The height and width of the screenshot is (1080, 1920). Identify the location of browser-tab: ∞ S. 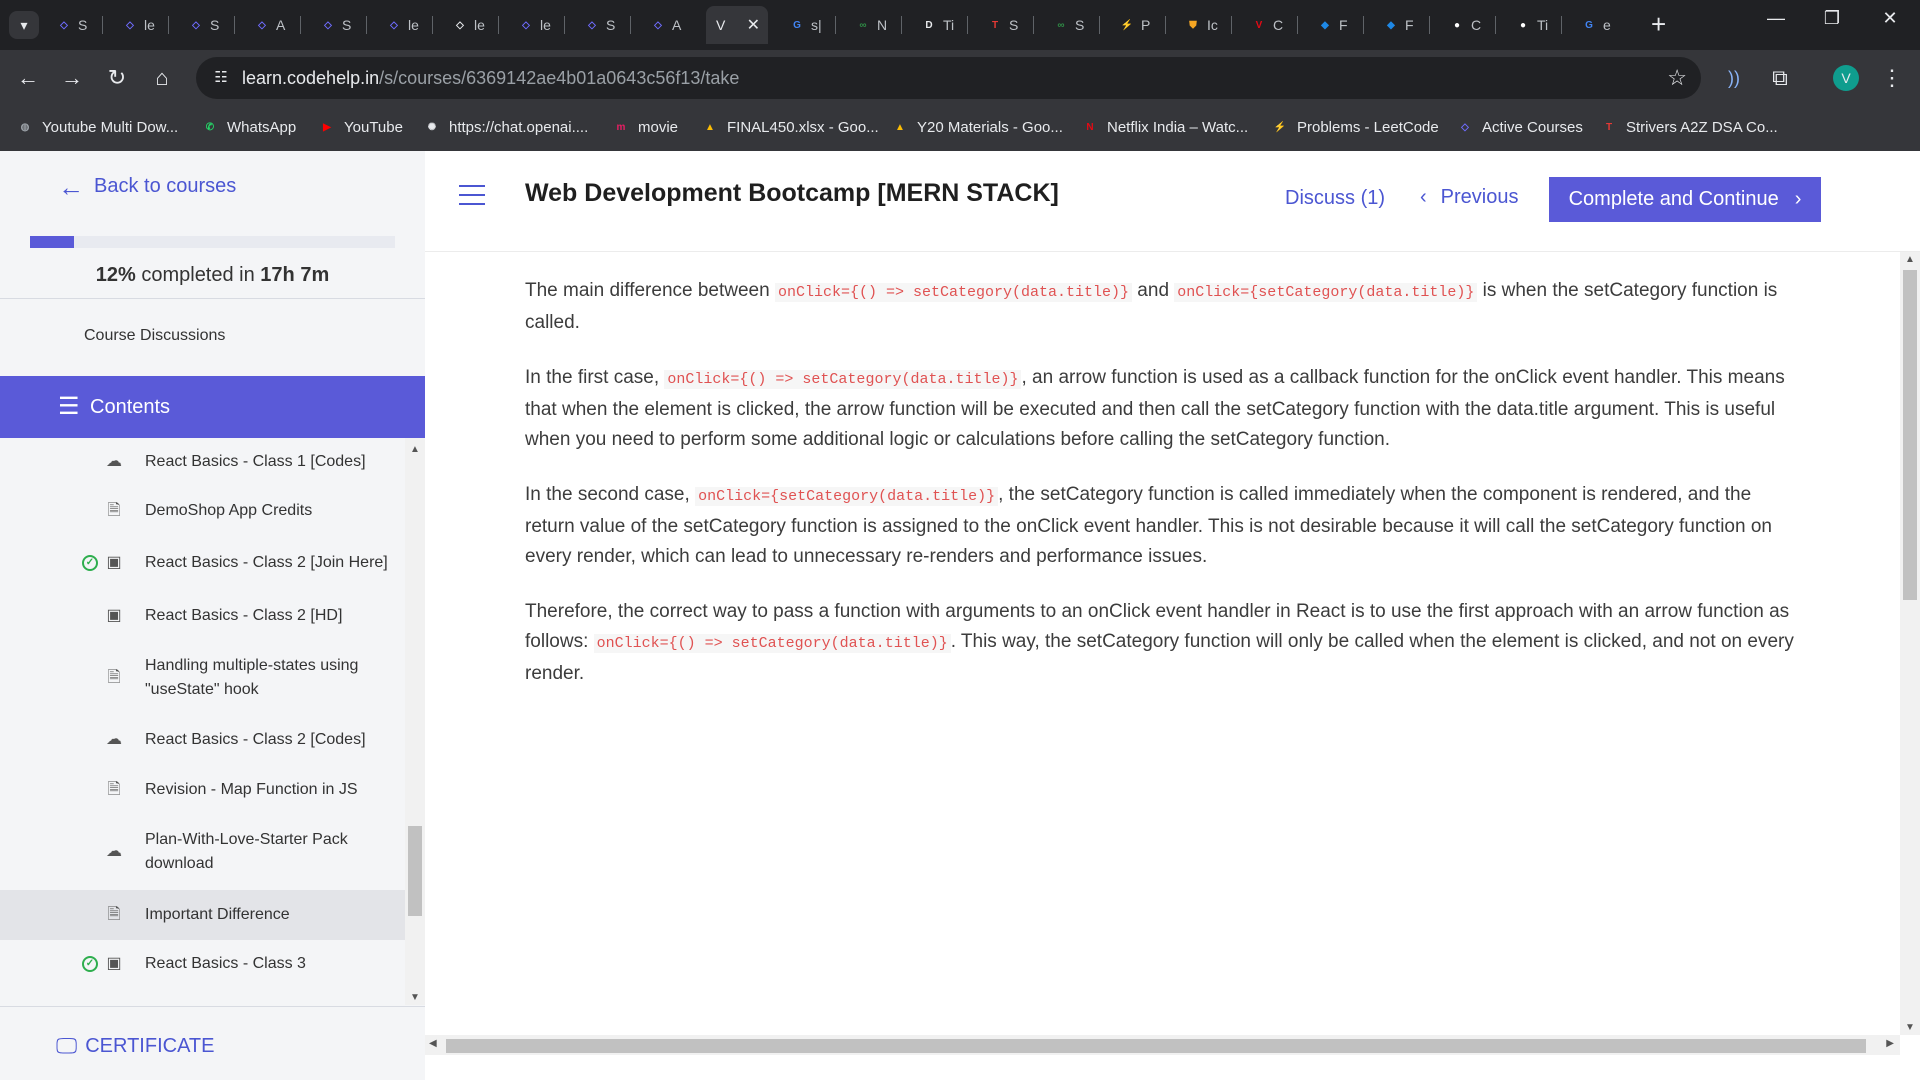
(1070, 25).